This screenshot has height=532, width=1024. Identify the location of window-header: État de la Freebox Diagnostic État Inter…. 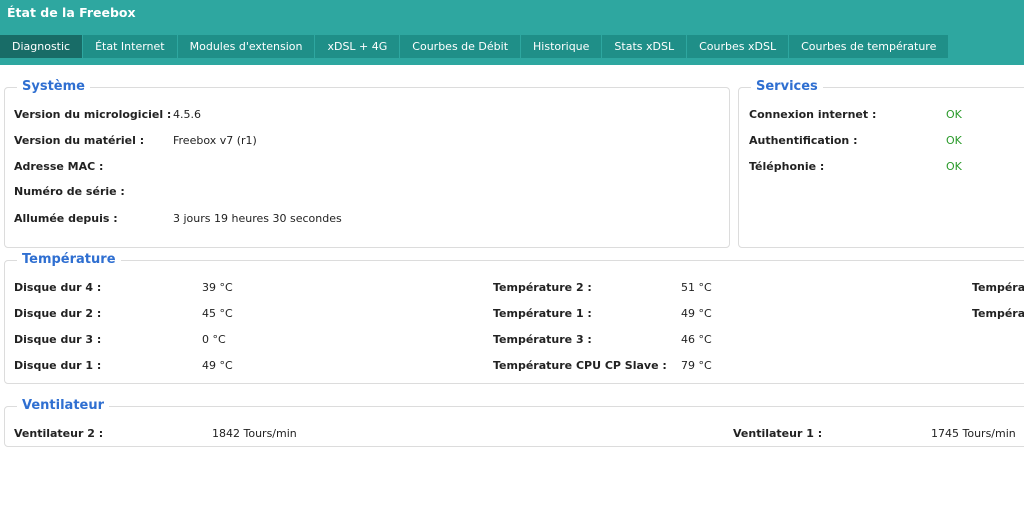
(512, 32).